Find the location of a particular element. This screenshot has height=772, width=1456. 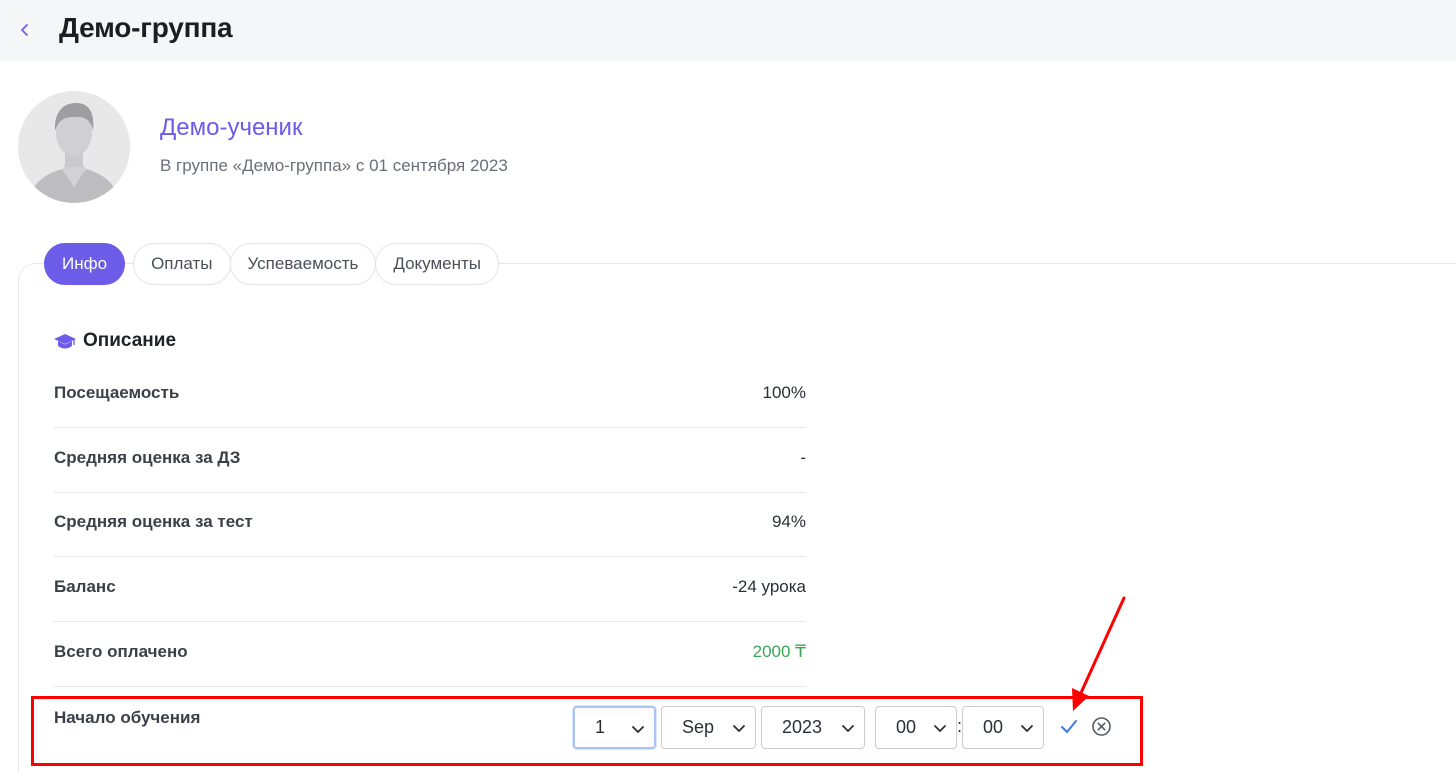

row-label: Баланс is located at coordinates (85, 586).